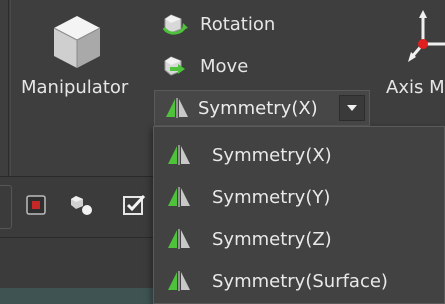  Describe the element at coordinates (36, 205) in the screenshot. I see `record-icon` at that location.